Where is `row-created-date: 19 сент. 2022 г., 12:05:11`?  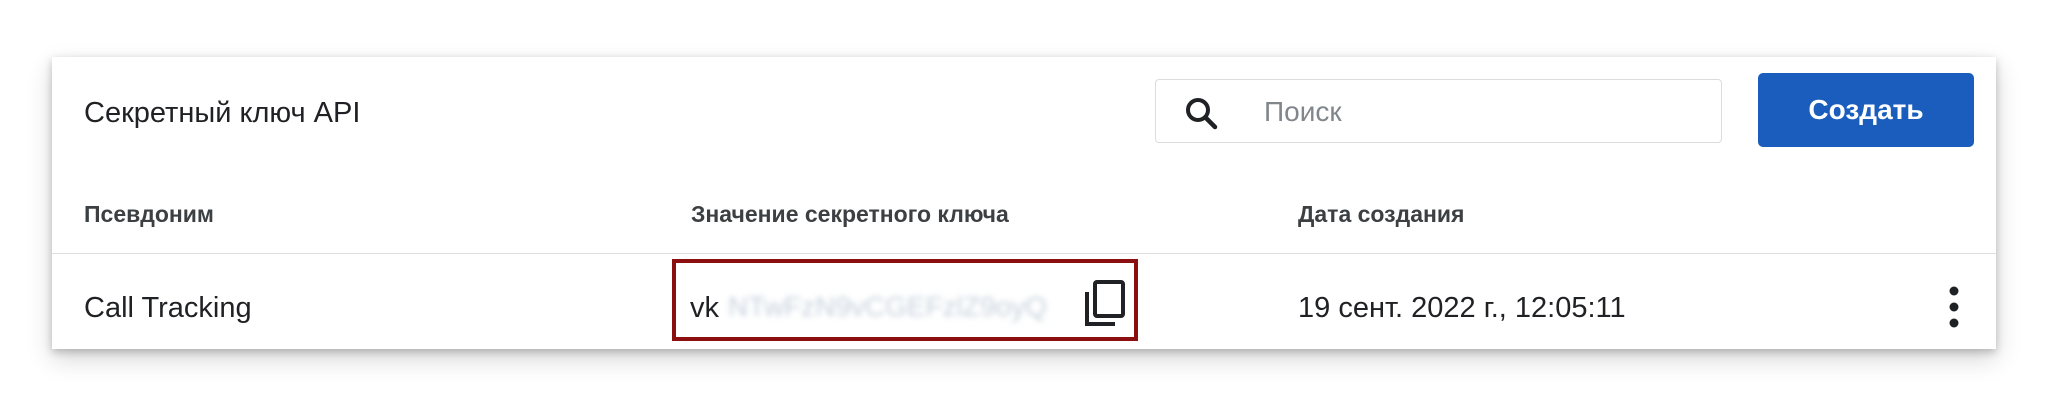
row-created-date: 19 сент. 2022 г., 12:05:11 is located at coordinates (1462, 308).